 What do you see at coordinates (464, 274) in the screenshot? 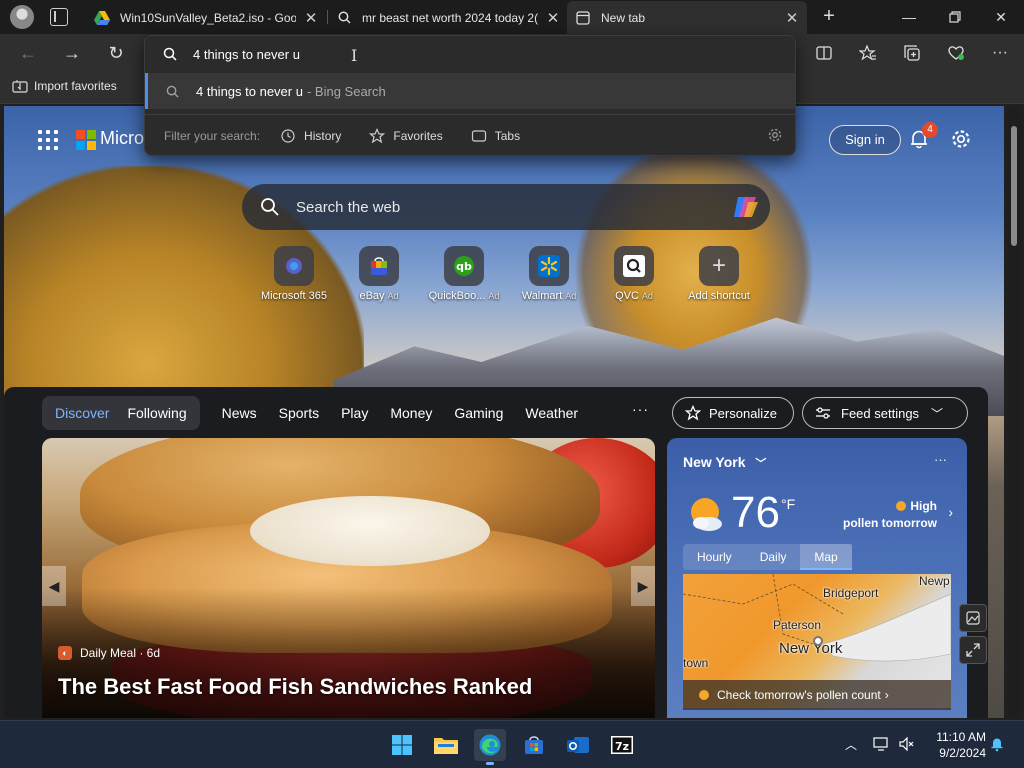
I see `quick-link-quickbooks: qb QuickBoo... Ad` at bounding box center [464, 274].